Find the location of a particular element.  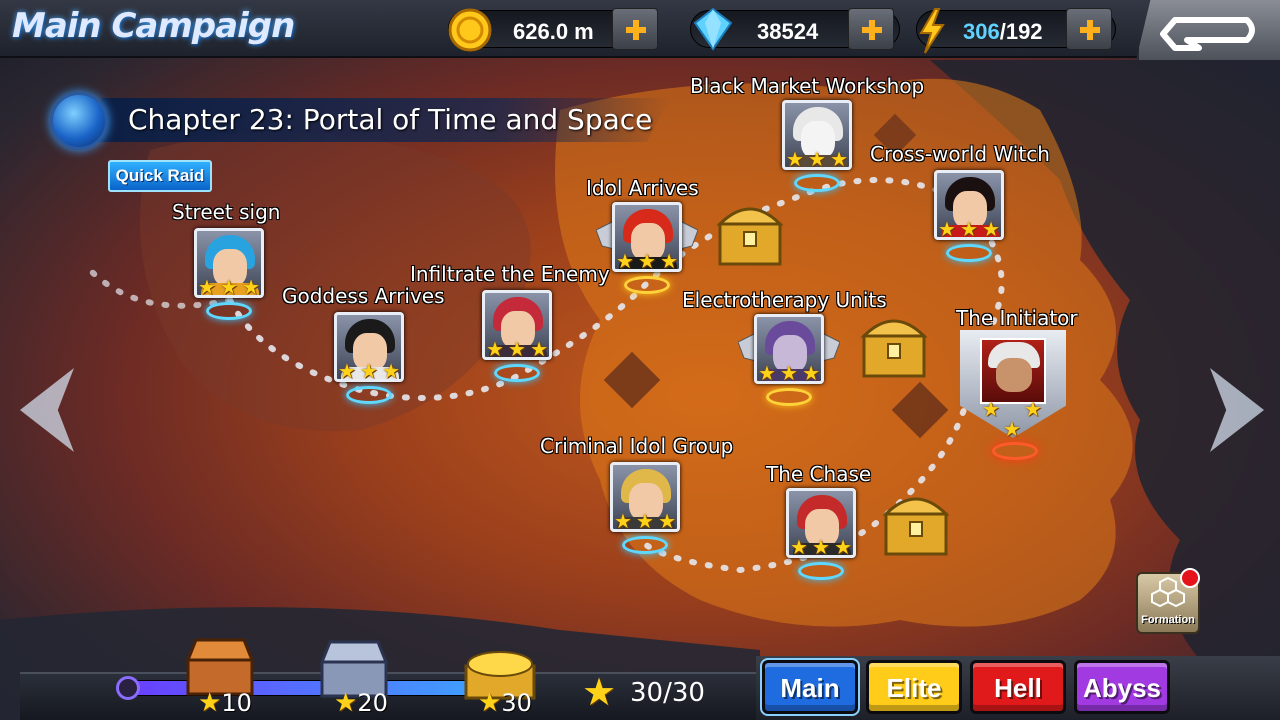

gold-value: 626.0 m is located at coordinates (553, 31).